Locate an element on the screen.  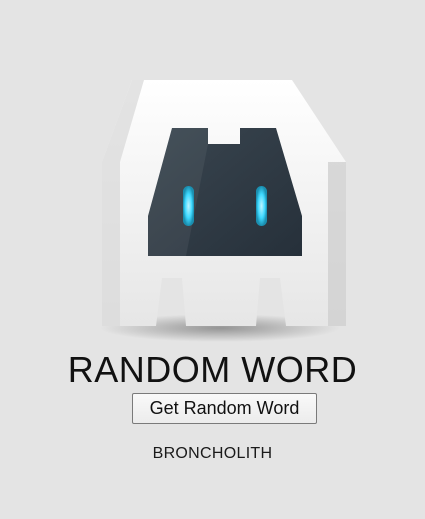
random-word-result: BRONCHOLITH is located at coordinates (212, 453).